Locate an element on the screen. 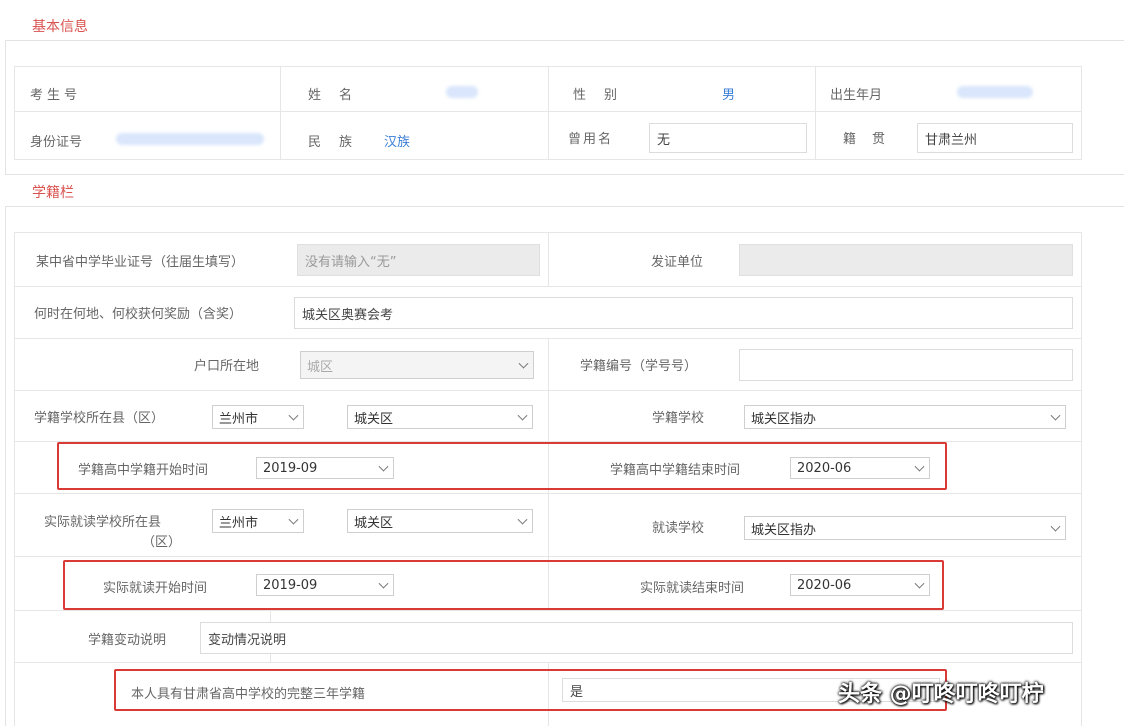  actual-city-select: 兰州市 is located at coordinates (258, 521).